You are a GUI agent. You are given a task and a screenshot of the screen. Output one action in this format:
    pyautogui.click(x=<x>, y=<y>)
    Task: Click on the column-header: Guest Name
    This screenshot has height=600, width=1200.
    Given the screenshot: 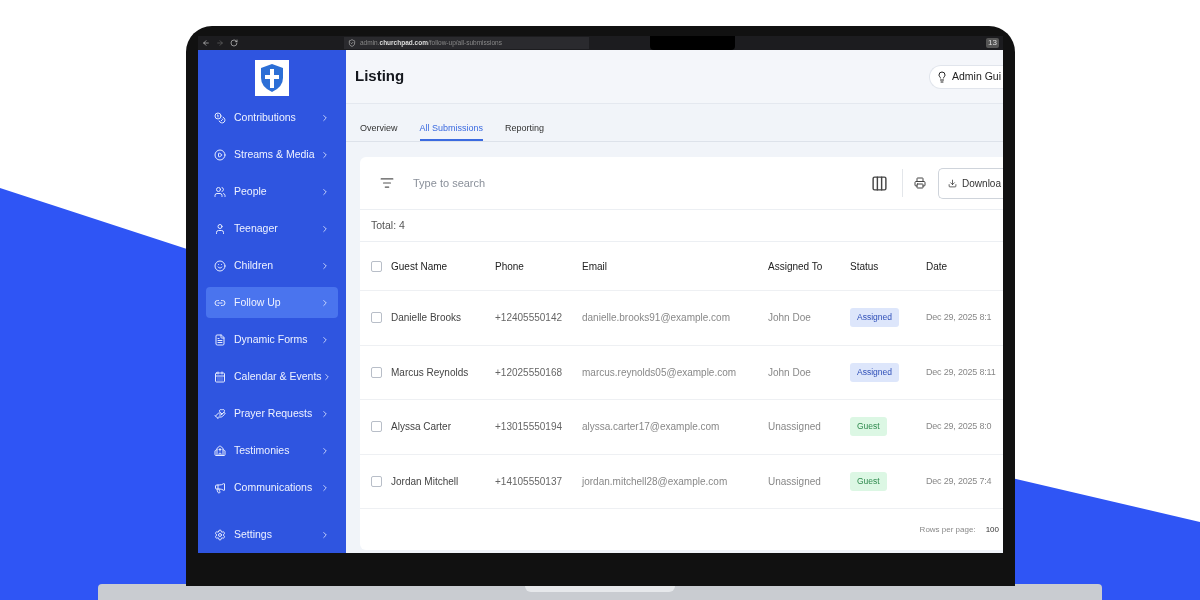 What is the action you would take?
    pyautogui.click(x=420, y=266)
    